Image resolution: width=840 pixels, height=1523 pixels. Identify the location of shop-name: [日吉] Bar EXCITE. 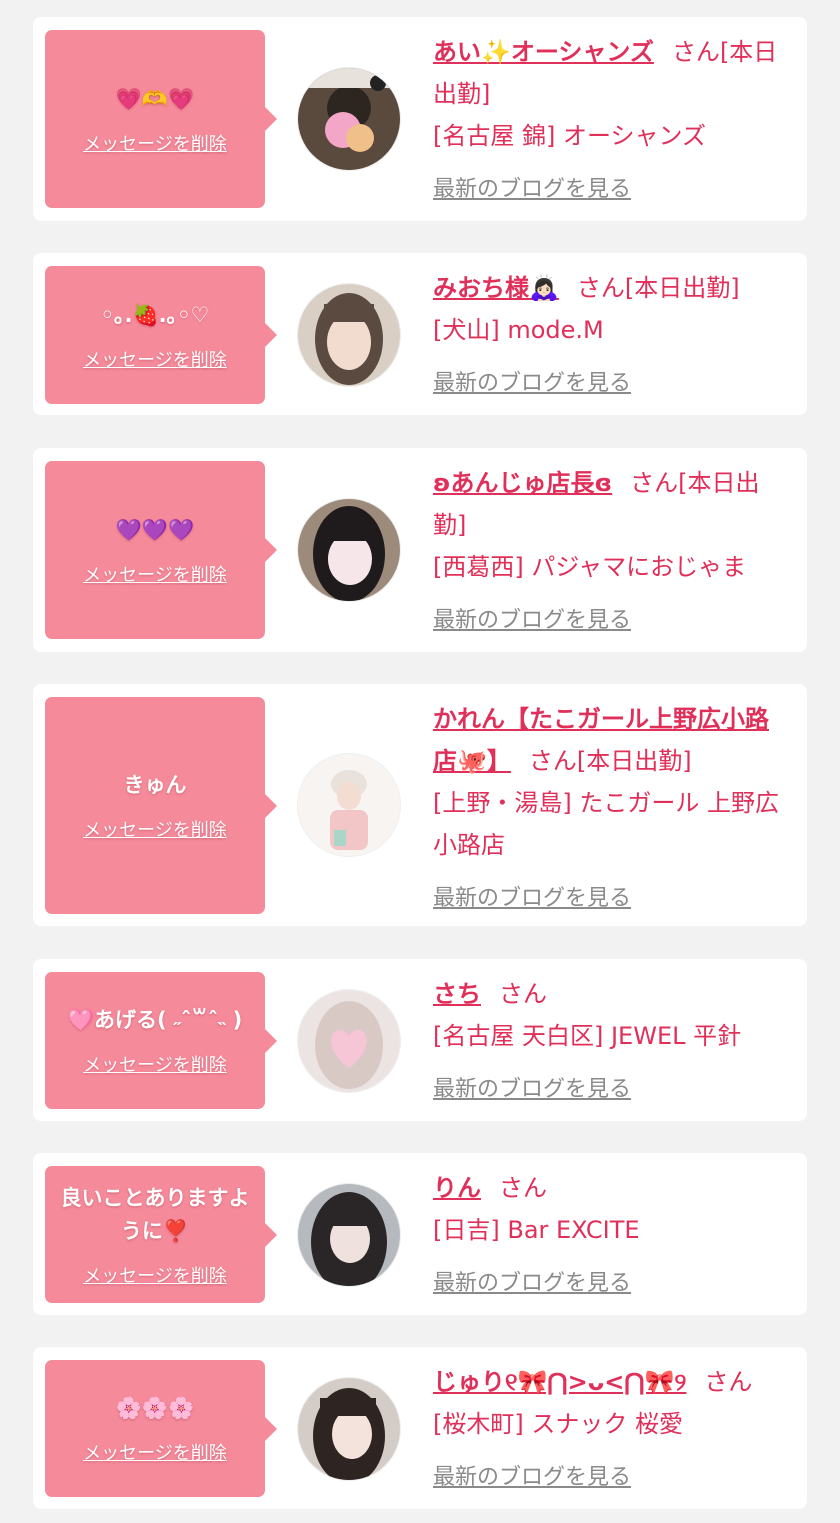
(536, 1230).